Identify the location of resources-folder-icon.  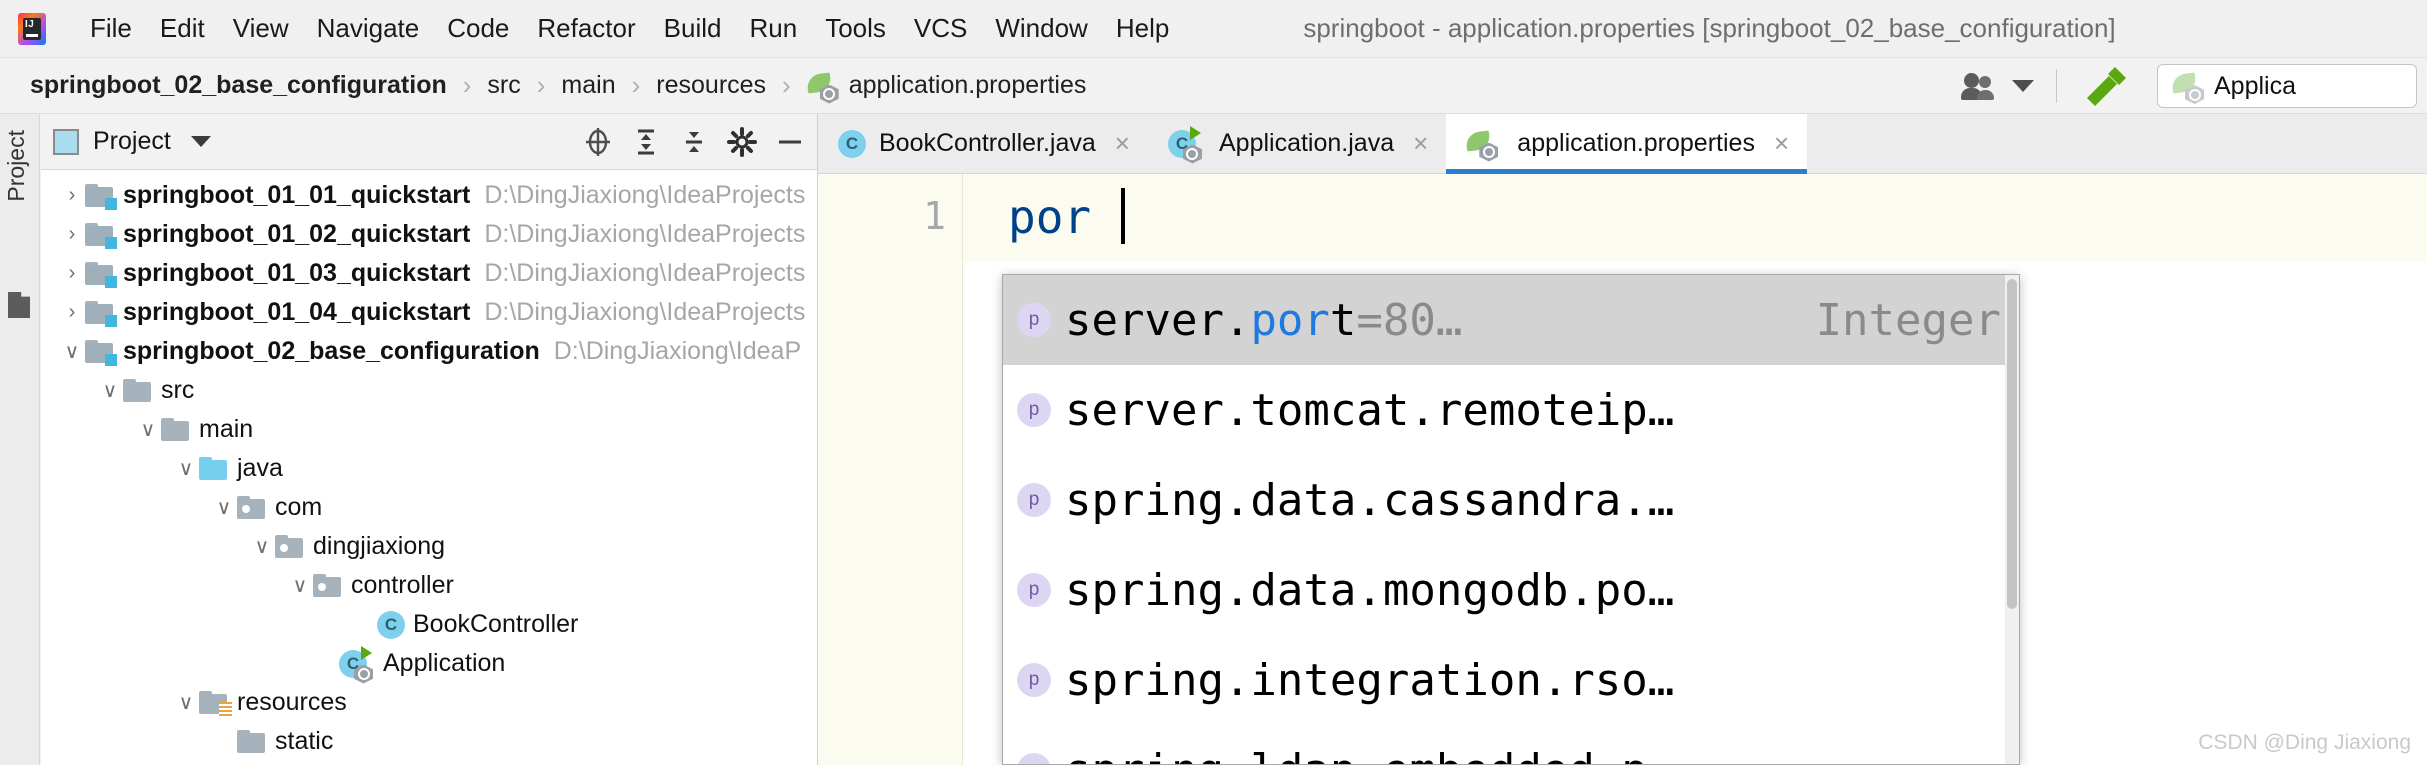
(215, 703).